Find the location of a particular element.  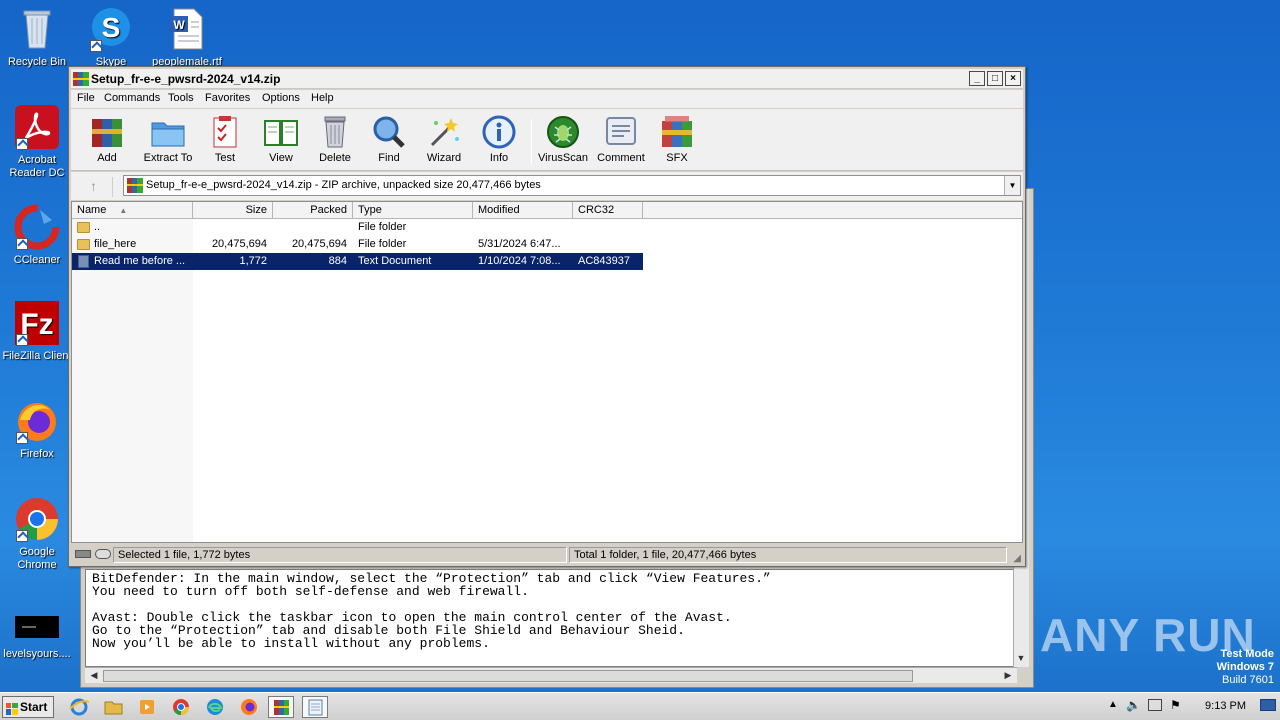

cell-packed is located at coordinates (310, 227).